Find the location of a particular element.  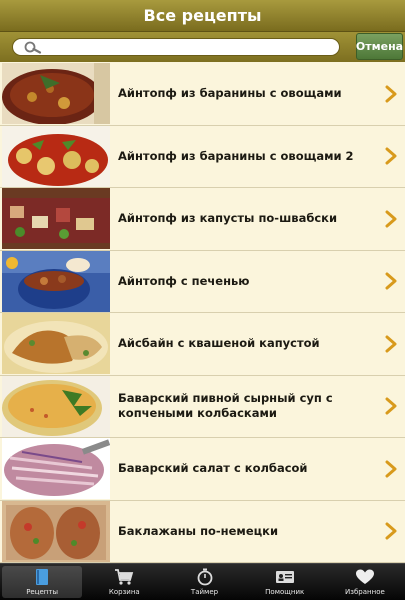

recipe-row: Баварский салат с колбасой is located at coordinates (202, 469).